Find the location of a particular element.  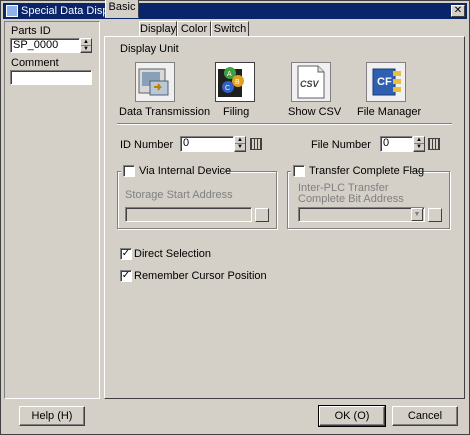

storage-start-address-label: Storage Start Address is located at coordinates (179, 195).